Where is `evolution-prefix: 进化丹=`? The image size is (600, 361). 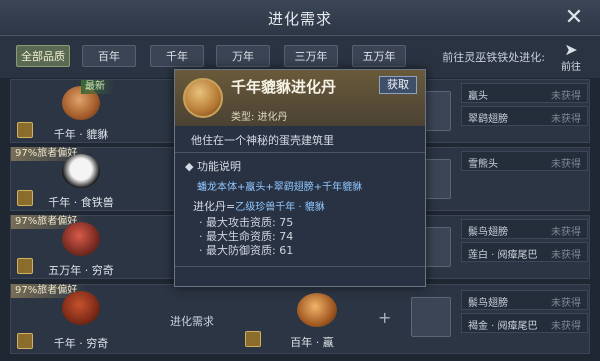 evolution-prefix: 进化丹= is located at coordinates (214, 206).